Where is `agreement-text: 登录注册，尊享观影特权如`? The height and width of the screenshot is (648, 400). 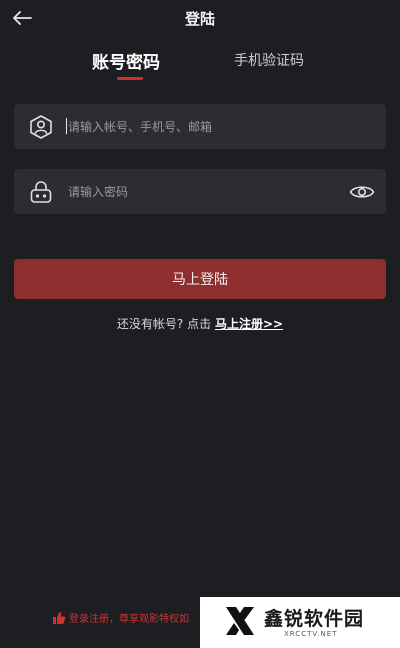 agreement-text: 登录注册，尊享观影特权如 is located at coordinates (129, 619).